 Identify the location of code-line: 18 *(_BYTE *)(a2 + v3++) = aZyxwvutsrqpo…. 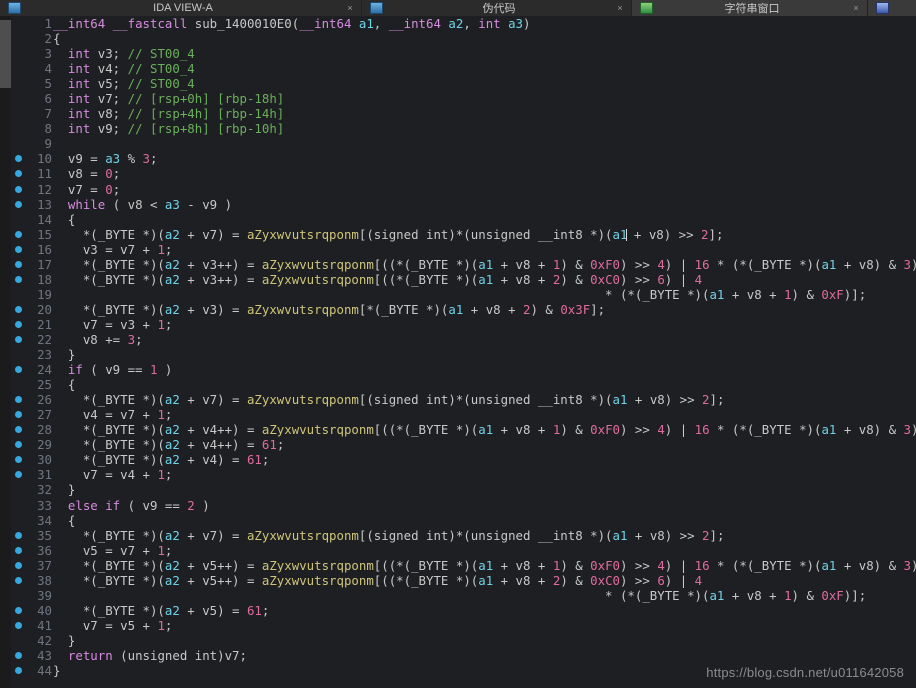
(463, 279).